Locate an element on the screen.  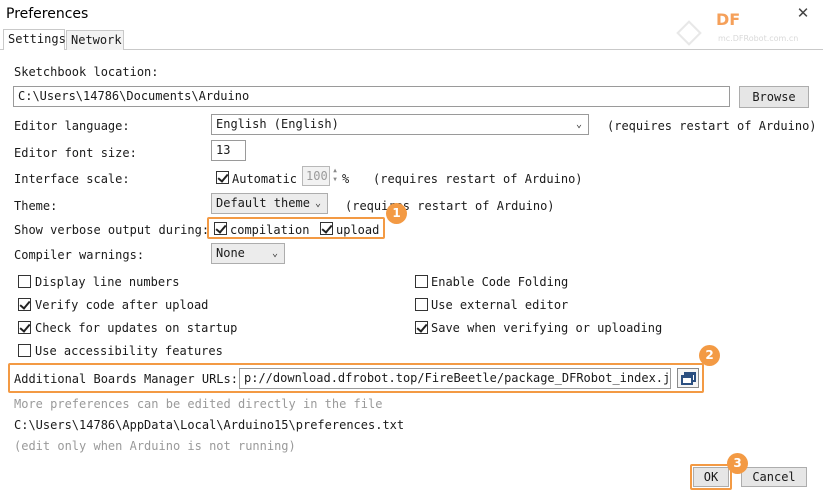
spinner-arrows-icon: ▲ ▼ is located at coordinates (335, 176).